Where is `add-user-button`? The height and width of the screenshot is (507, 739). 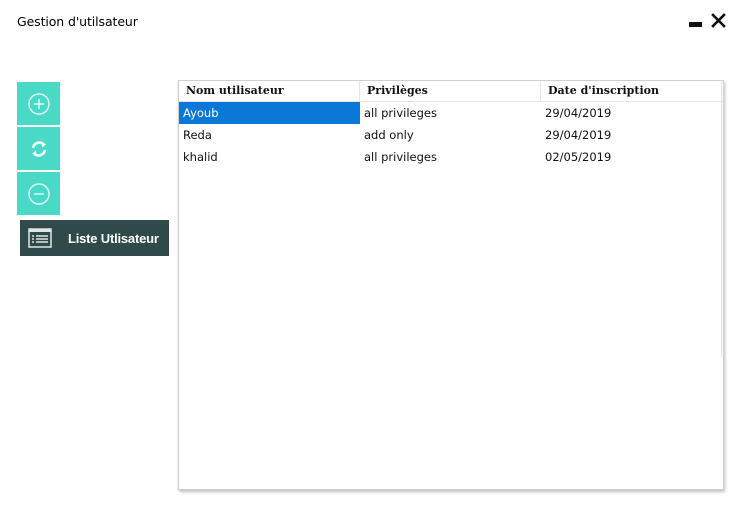 add-user-button is located at coordinates (38, 103).